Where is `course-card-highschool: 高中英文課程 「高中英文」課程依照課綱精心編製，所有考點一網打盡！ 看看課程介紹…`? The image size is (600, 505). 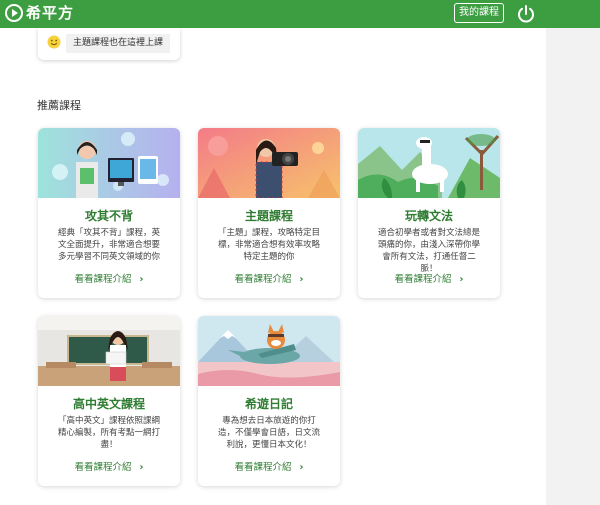 course-card-highschool: 高中英文課程 「高中英文」課程依照課綱精心編製，所有考點一網打盡！ 看看課程介紹… is located at coordinates (109, 401).